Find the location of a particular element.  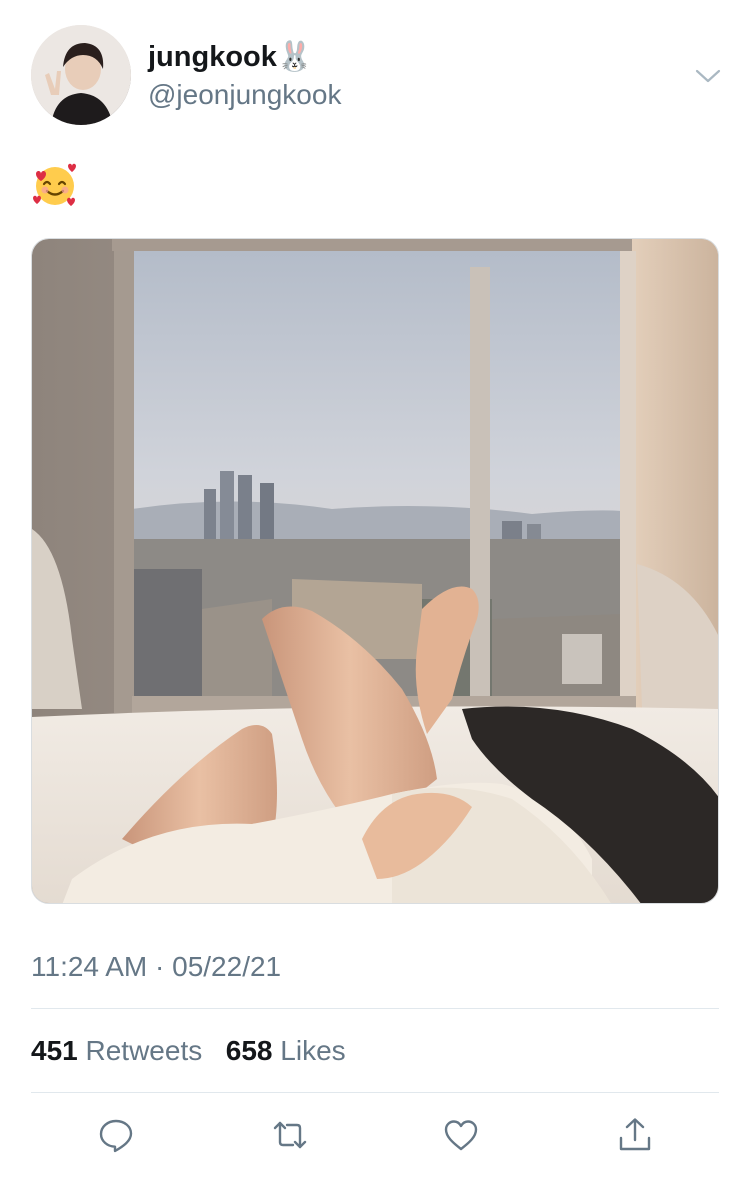

tweet-date: 05/22/21 is located at coordinates (227, 966).